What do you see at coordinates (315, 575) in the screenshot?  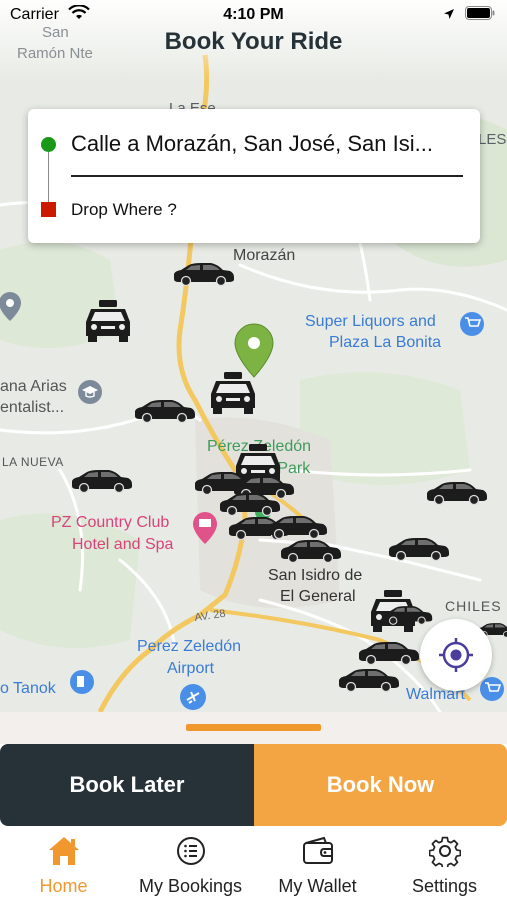 I see `map-label: San Isidro de` at bounding box center [315, 575].